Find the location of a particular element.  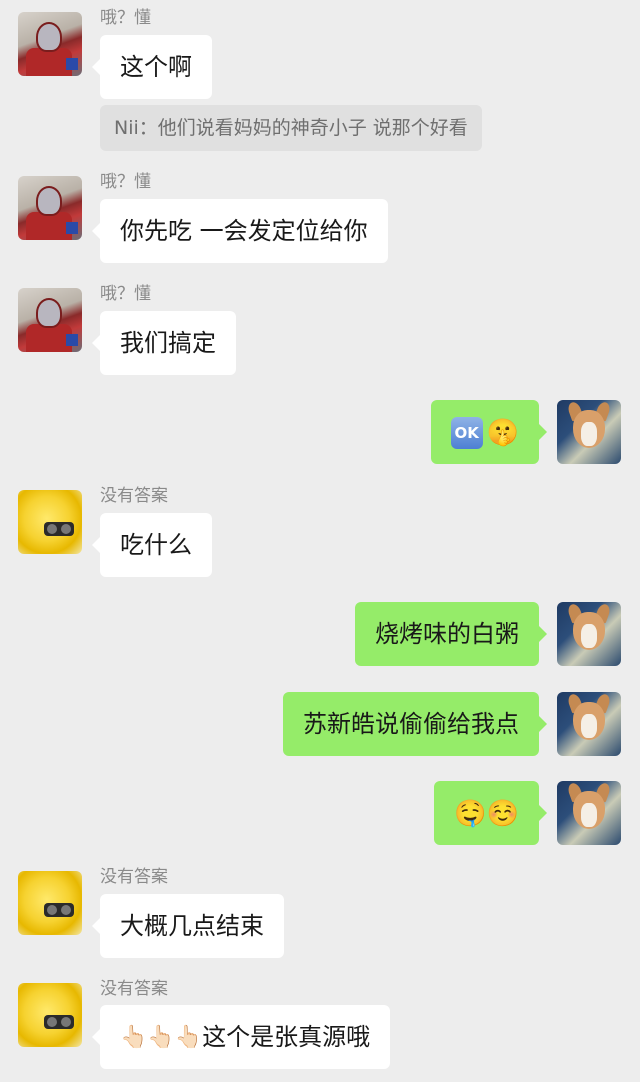

message-bubble: 🤤☺️ is located at coordinates (490, 813).